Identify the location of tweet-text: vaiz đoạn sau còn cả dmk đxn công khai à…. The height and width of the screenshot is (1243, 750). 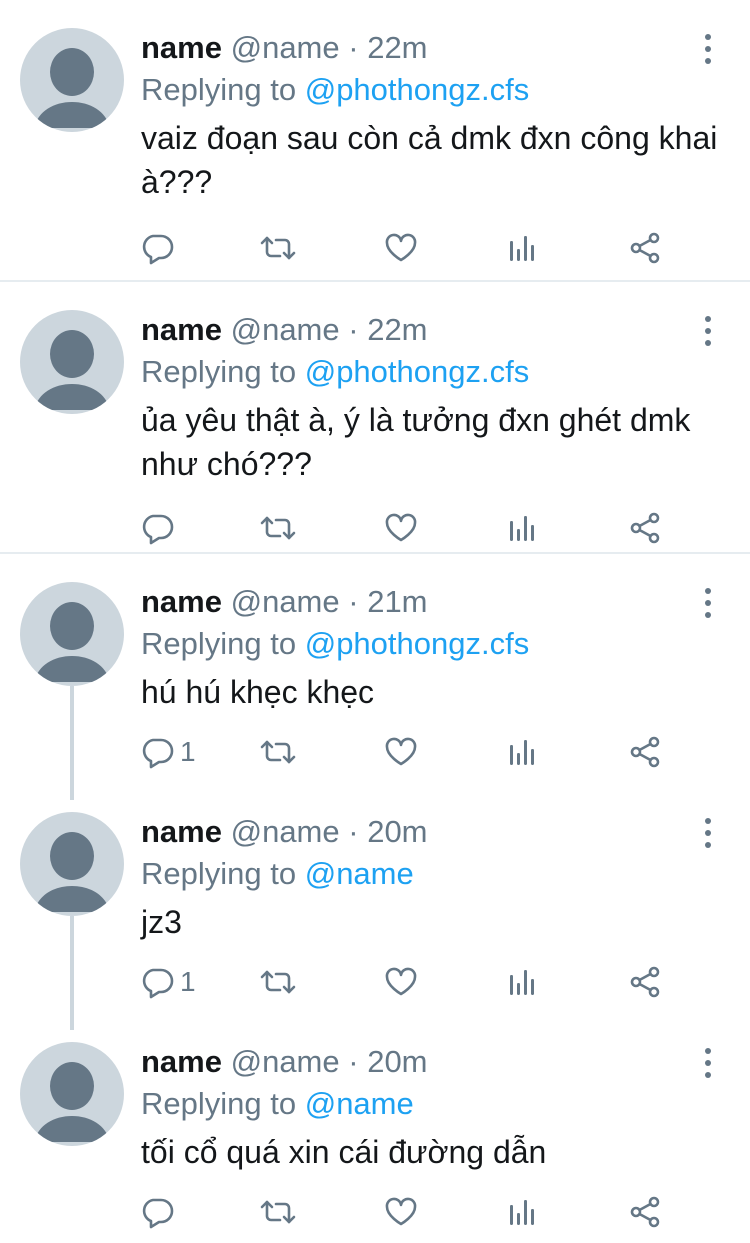
(429, 160).